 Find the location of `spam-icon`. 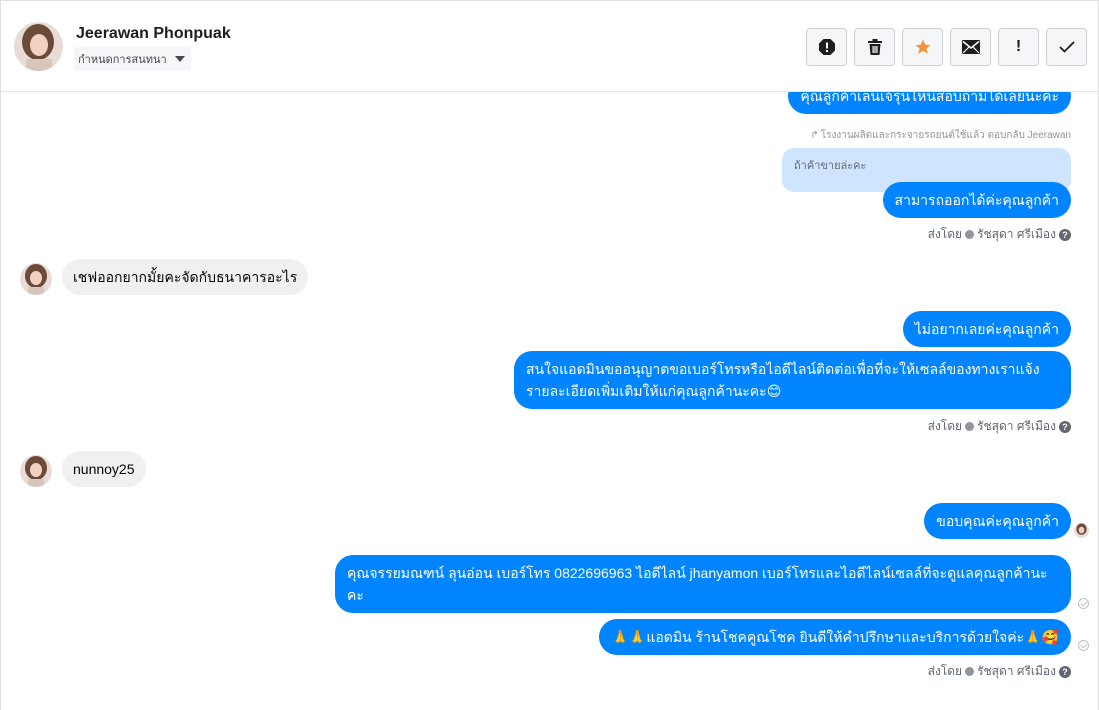

spam-icon is located at coordinates (827, 47).